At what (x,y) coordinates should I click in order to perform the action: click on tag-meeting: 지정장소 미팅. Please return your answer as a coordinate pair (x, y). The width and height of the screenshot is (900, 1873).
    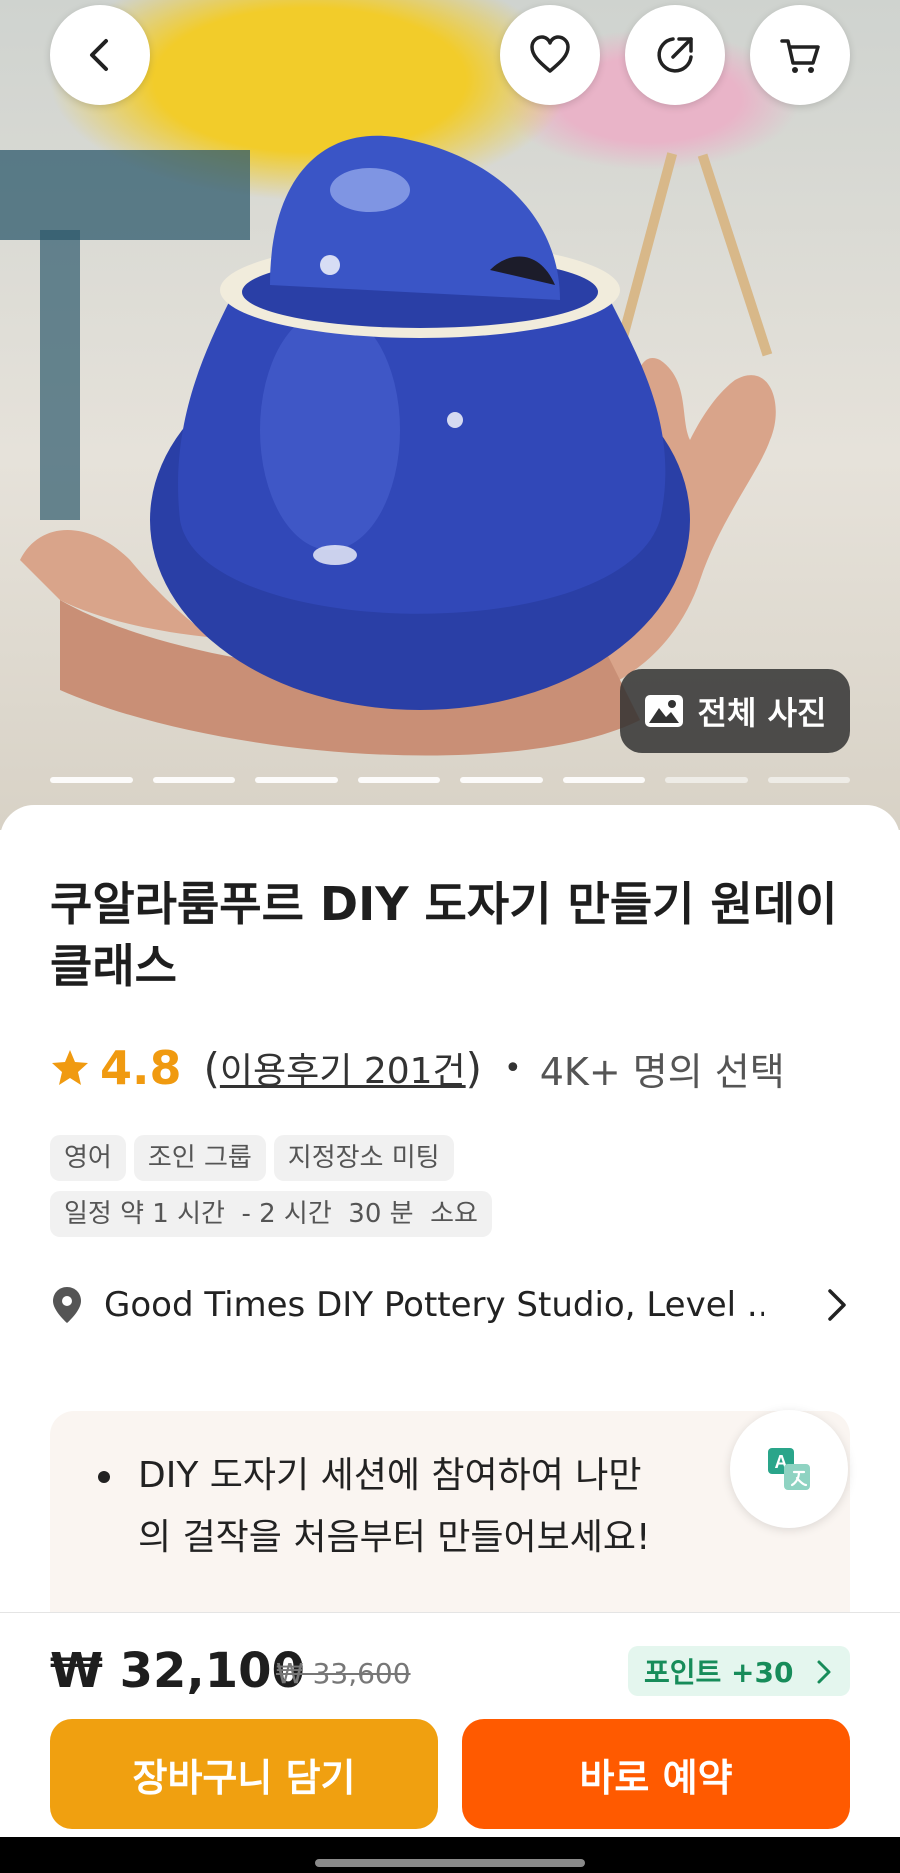
    Looking at the image, I should click on (363, 1158).